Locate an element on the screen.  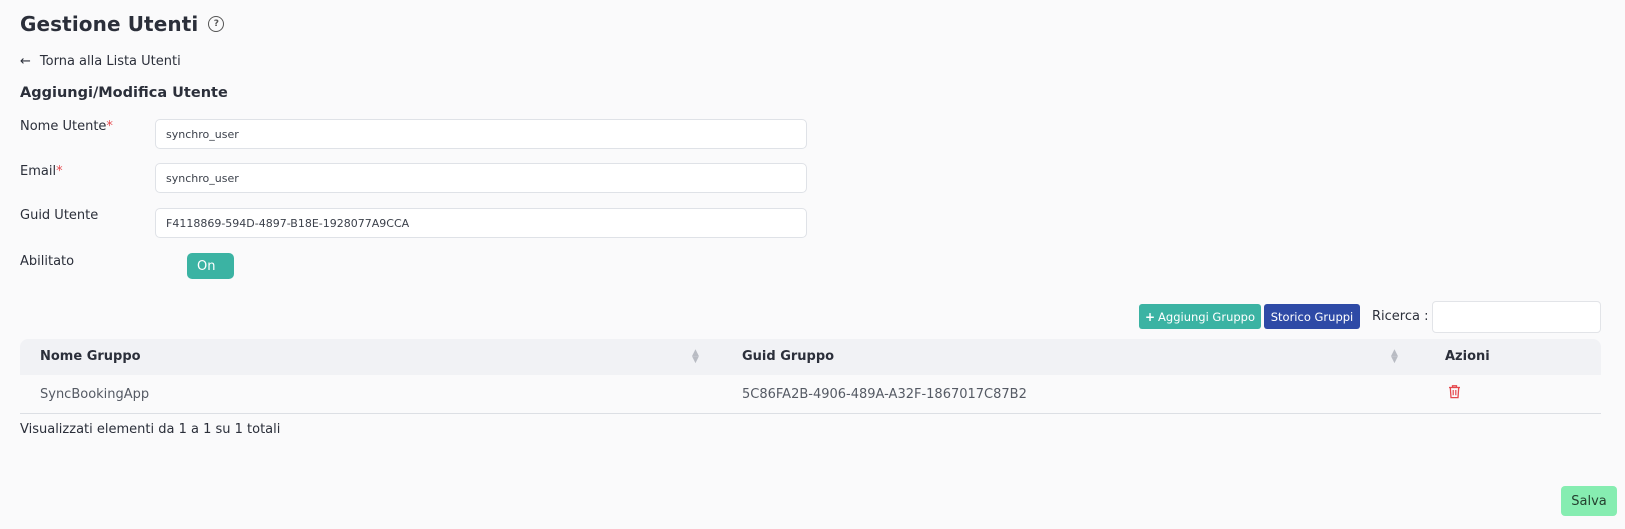
save-button: Salva is located at coordinates (1589, 501).